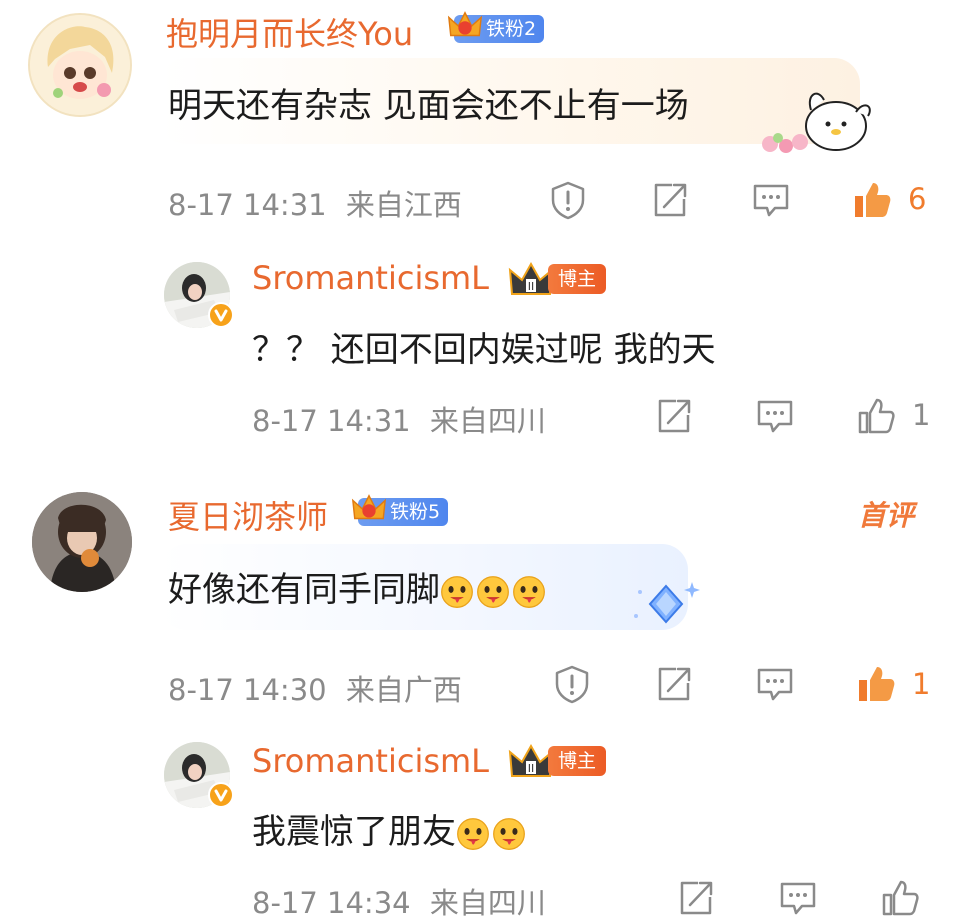  What do you see at coordinates (667, 603) in the screenshot?
I see `diamond-decoration` at bounding box center [667, 603].